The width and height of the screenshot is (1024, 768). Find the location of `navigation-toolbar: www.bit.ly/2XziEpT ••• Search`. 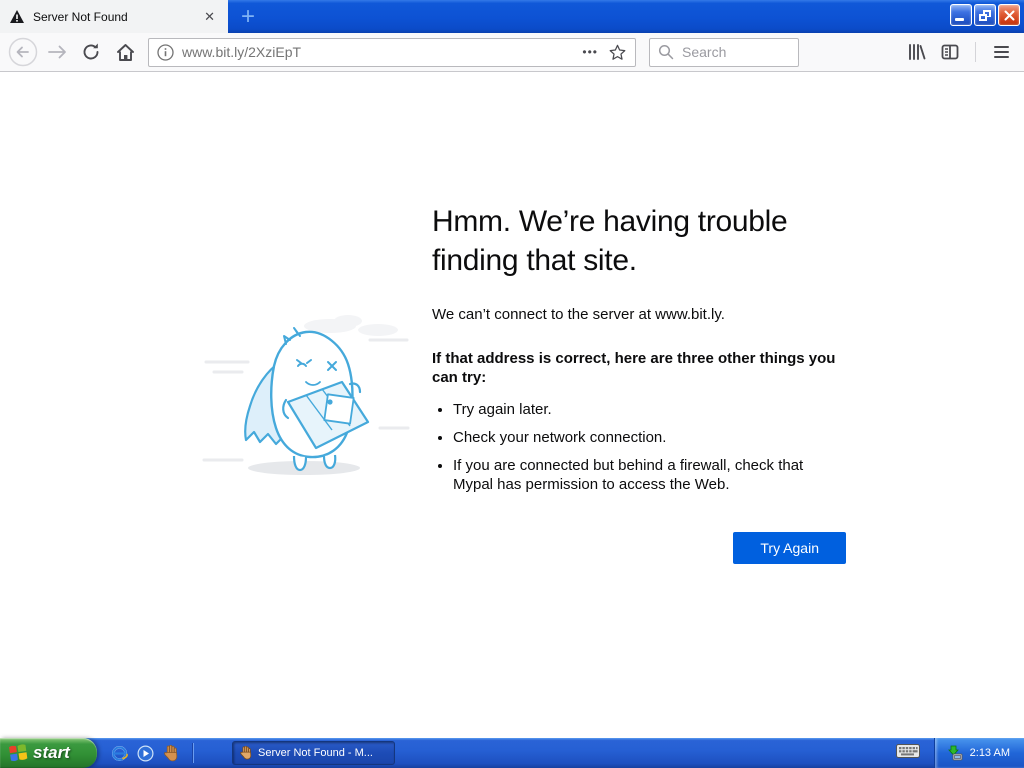

navigation-toolbar: www.bit.ly/2XziEpT ••• Search is located at coordinates (512, 52).